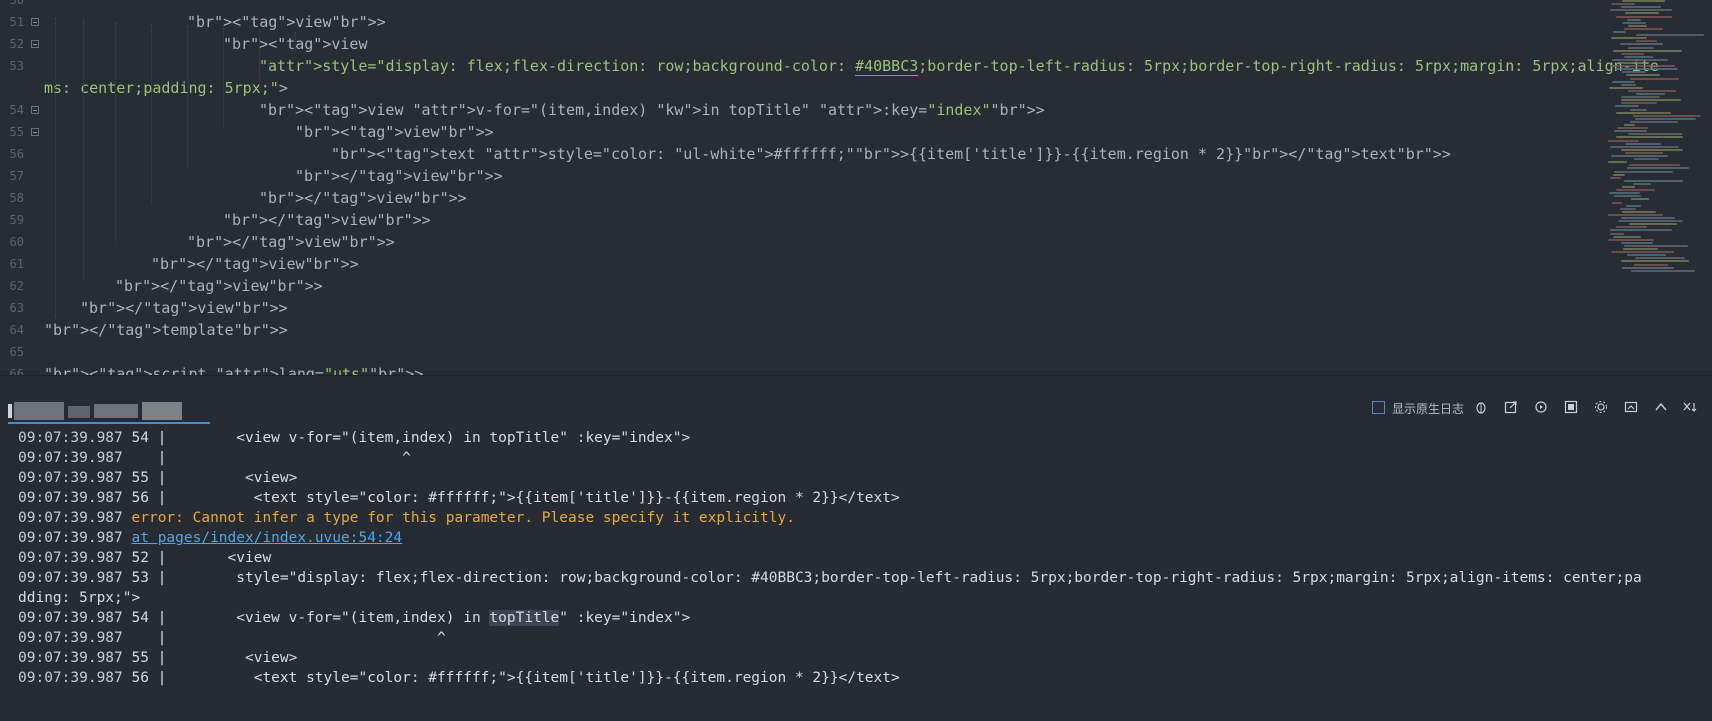  I want to click on native-log-label: 显示原生日志, so click(1428, 408).